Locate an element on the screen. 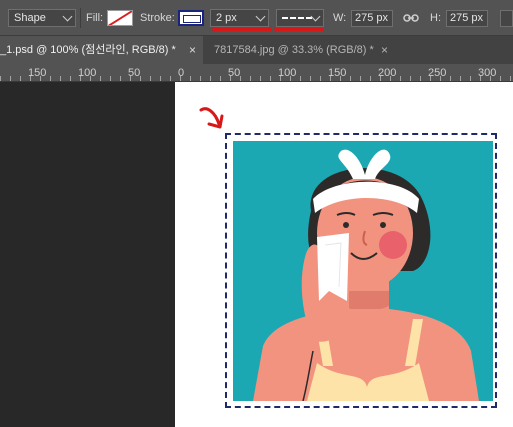 Image resolution: width=513 pixels, height=427 pixels. stroke-style-select is located at coordinates (300, 18).